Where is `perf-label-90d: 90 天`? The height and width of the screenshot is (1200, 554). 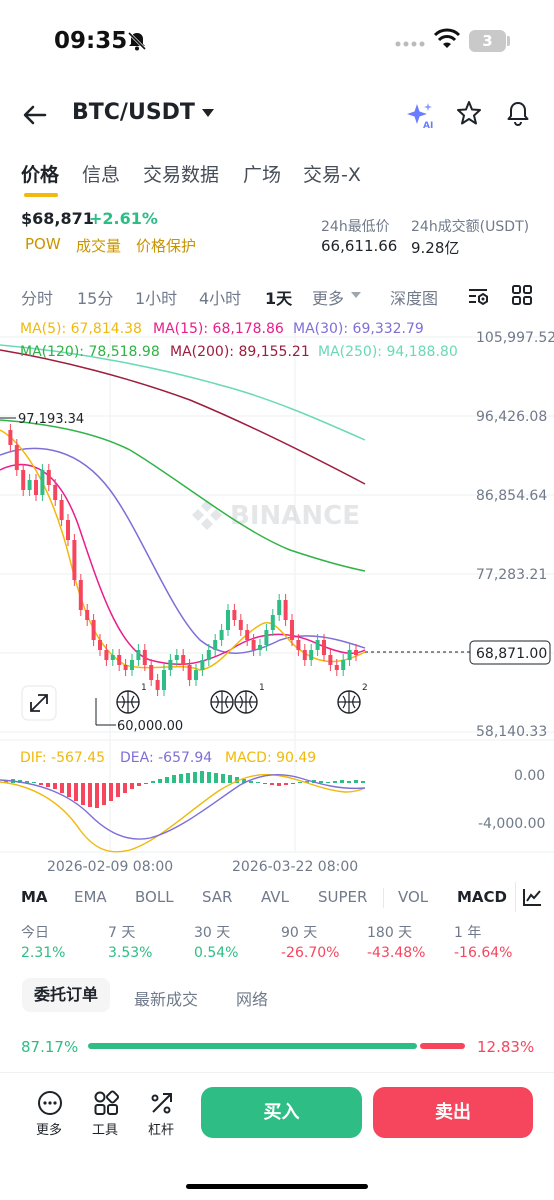
perf-label-90d: 90 天 is located at coordinates (299, 933).